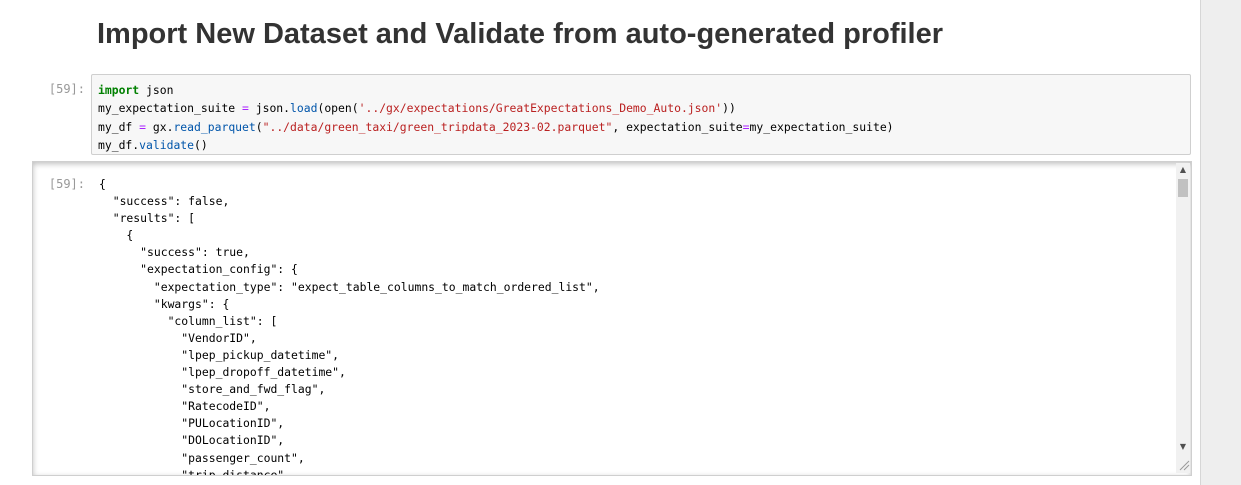 Image resolution: width=1241 pixels, height=485 pixels. I want to click on output-line: "store_and_fwd_flag",, so click(212, 389).